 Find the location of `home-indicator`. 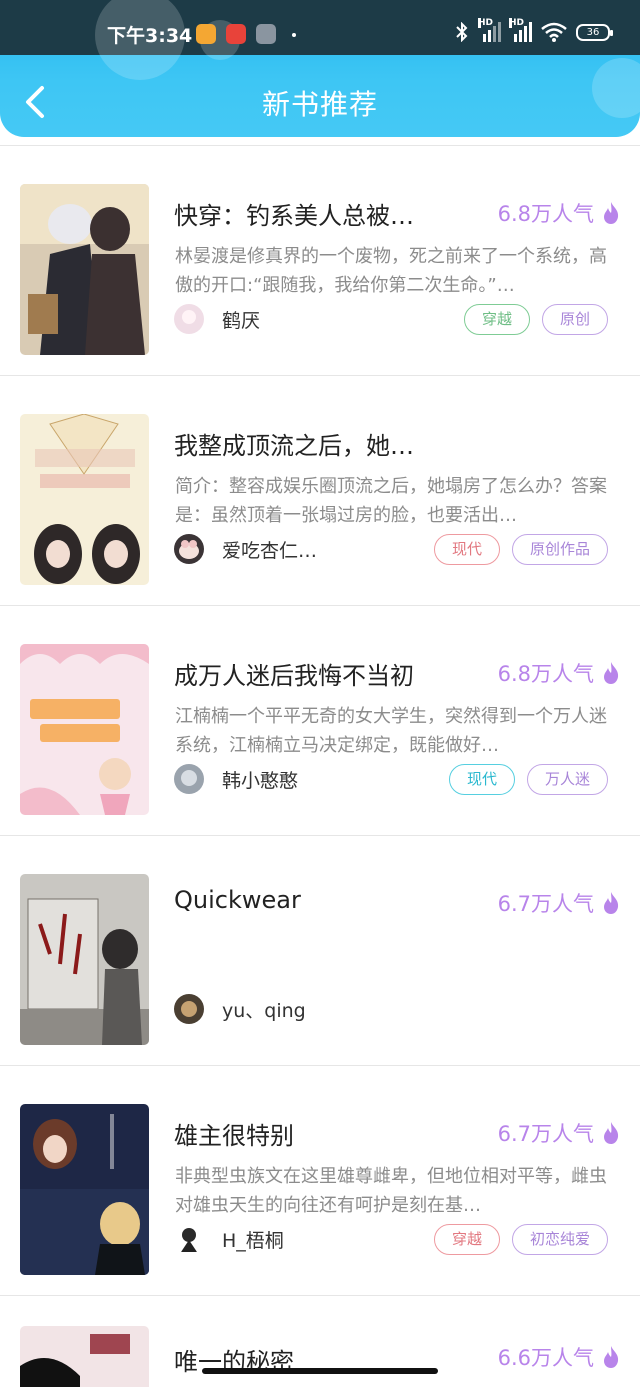

home-indicator is located at coordinates (320, 1371).